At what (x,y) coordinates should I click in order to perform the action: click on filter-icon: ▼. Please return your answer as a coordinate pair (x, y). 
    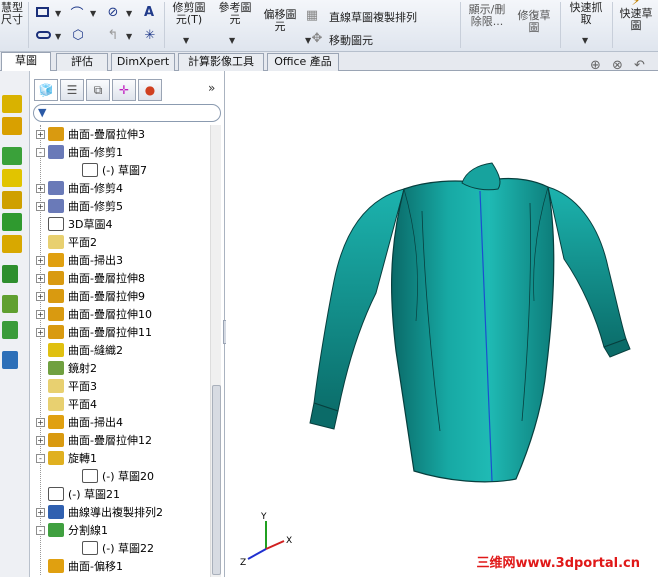
    Looking at the image, I should click on (42, 112).